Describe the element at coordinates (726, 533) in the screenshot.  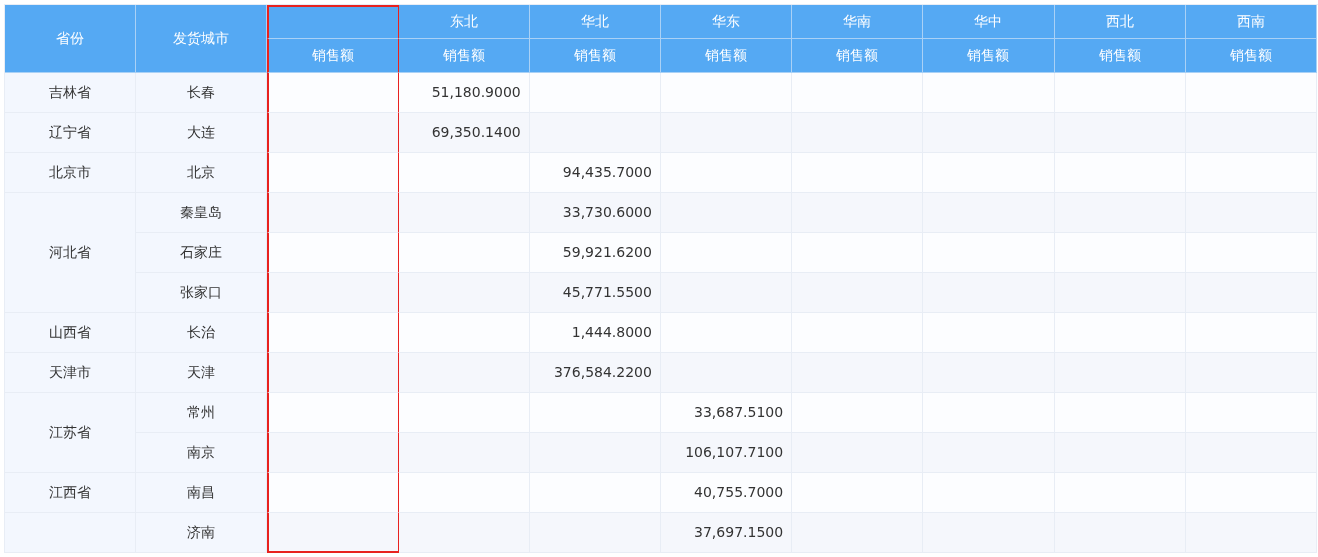
I see `table-cell: 37,697.1500` at that location.